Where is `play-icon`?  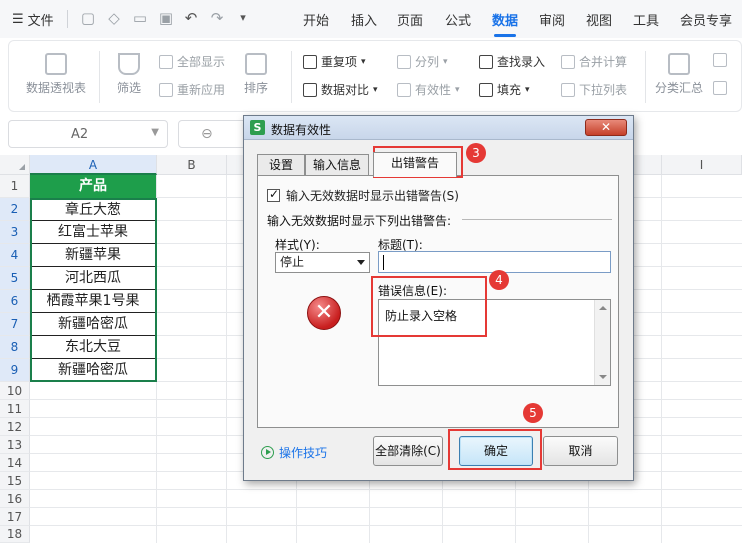
play-icon is located at coordinates (267, 452).